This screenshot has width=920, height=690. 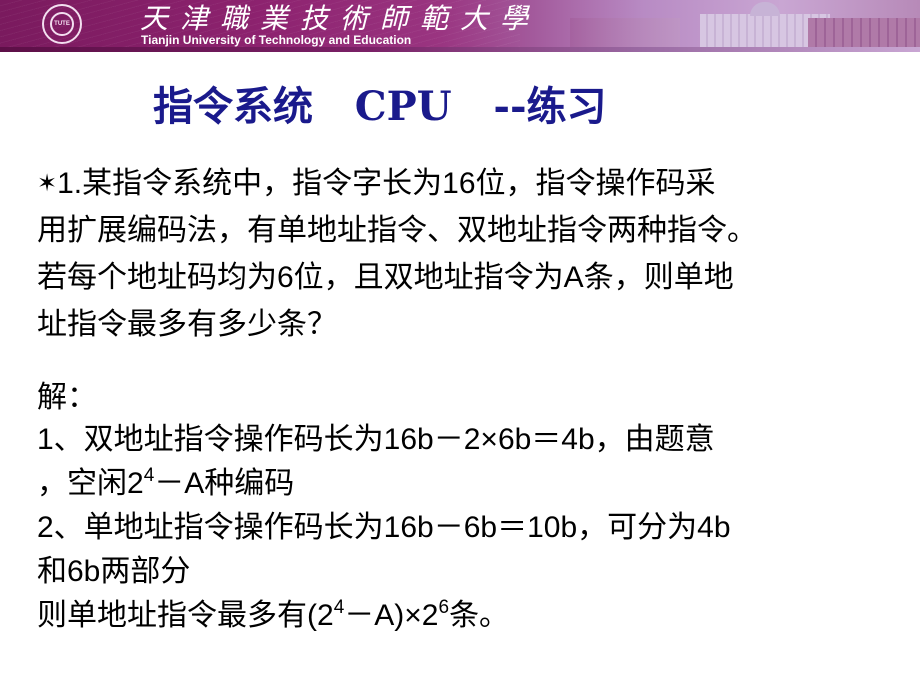 What do you see at coordinates (384, 527) in the screenshot?
I see `answer-line: 2、单地址指令操作码长为16b－6b＝10b，可分为4b` at bounding box center [384, 527].